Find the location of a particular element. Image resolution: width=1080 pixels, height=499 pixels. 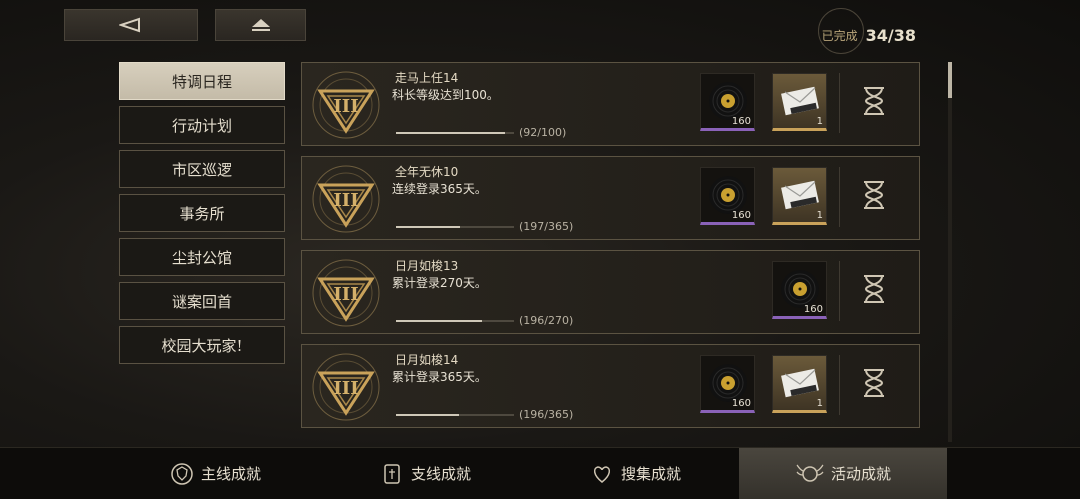

tab-dusty-mansion: 尘封公馆 is located at coordinates (202, 257).